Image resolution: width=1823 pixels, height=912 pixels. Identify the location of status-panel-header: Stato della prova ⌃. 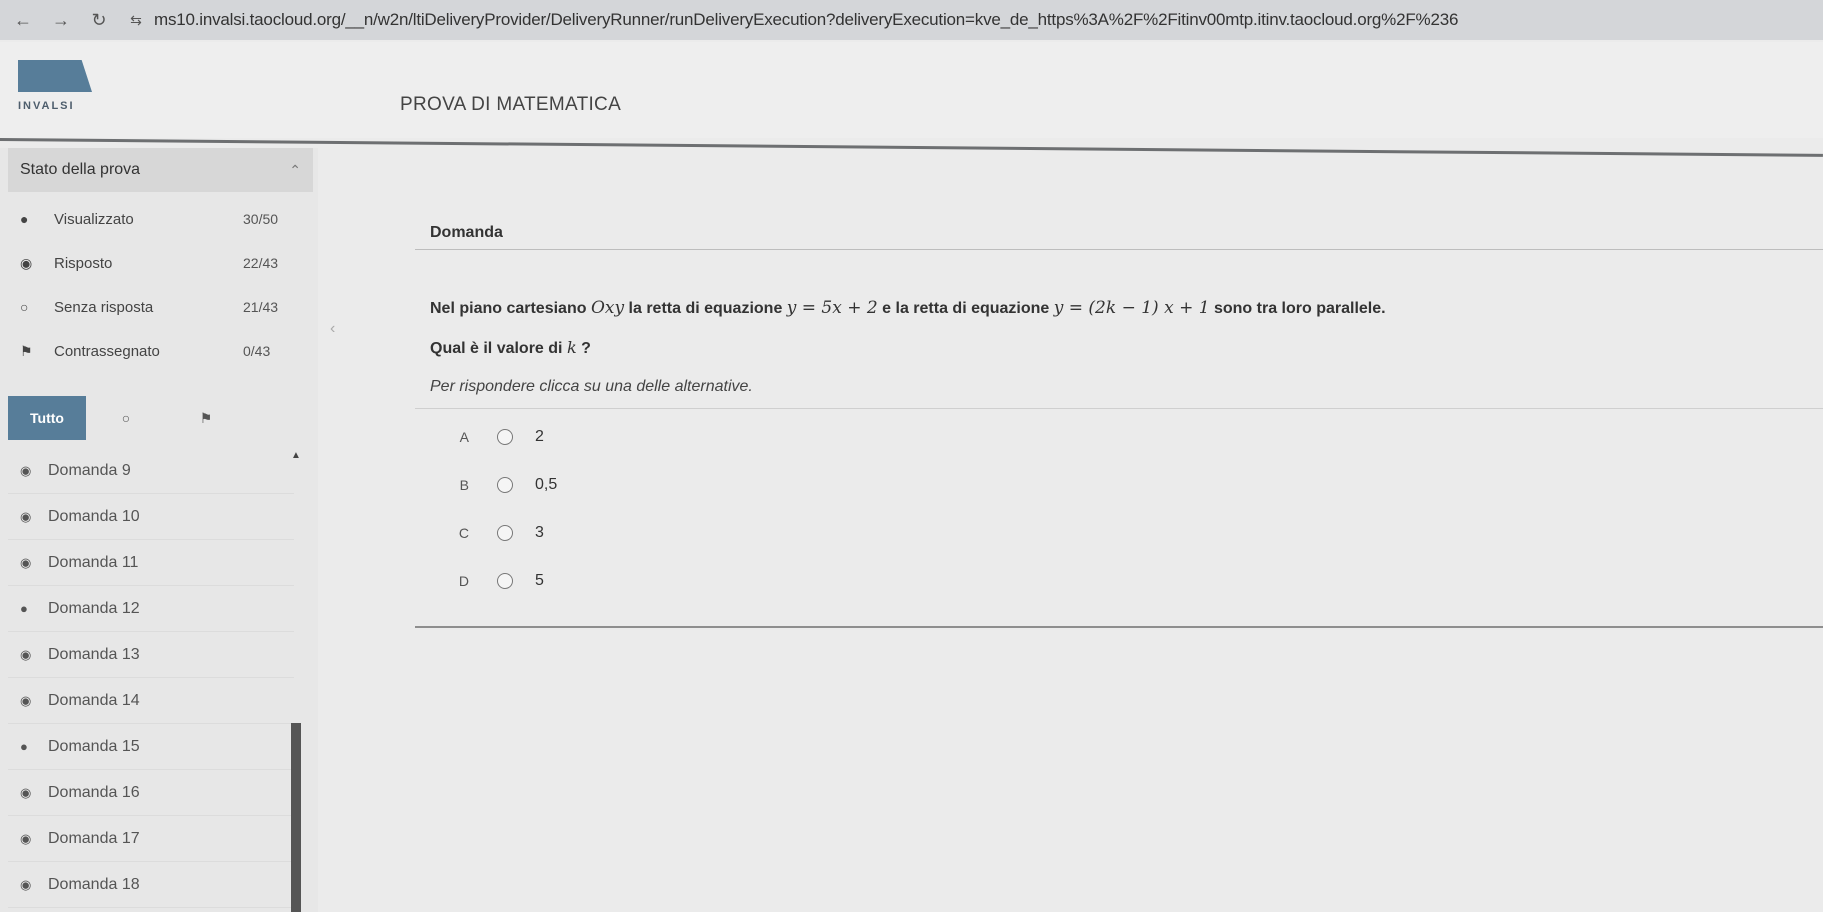
(160, 170).